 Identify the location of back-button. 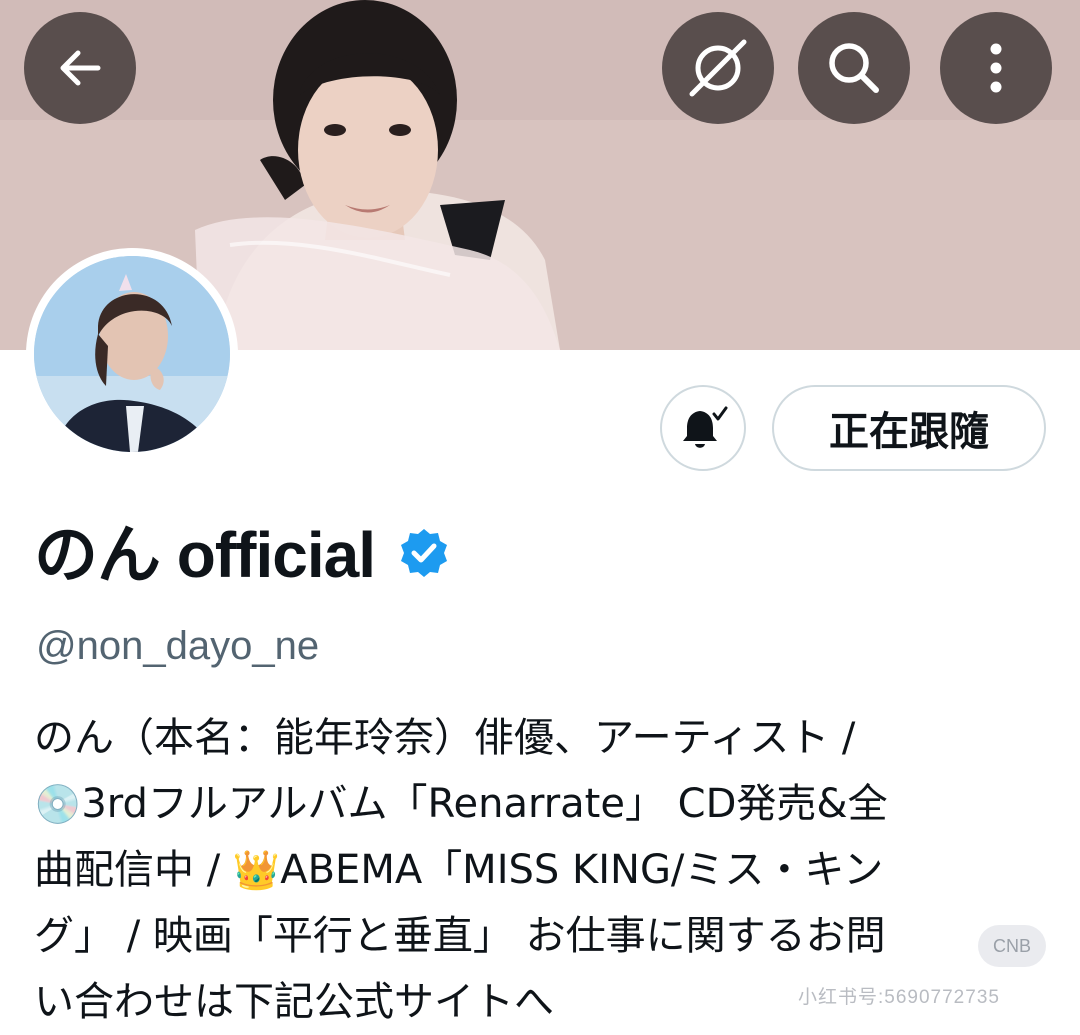
(80, 68).